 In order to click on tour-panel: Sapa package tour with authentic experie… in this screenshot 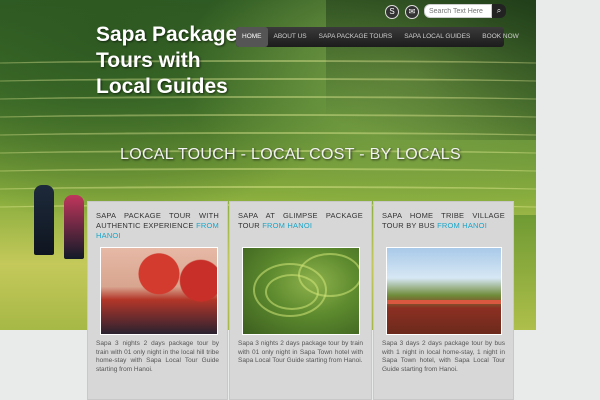, I will do `click(157, 300)`.